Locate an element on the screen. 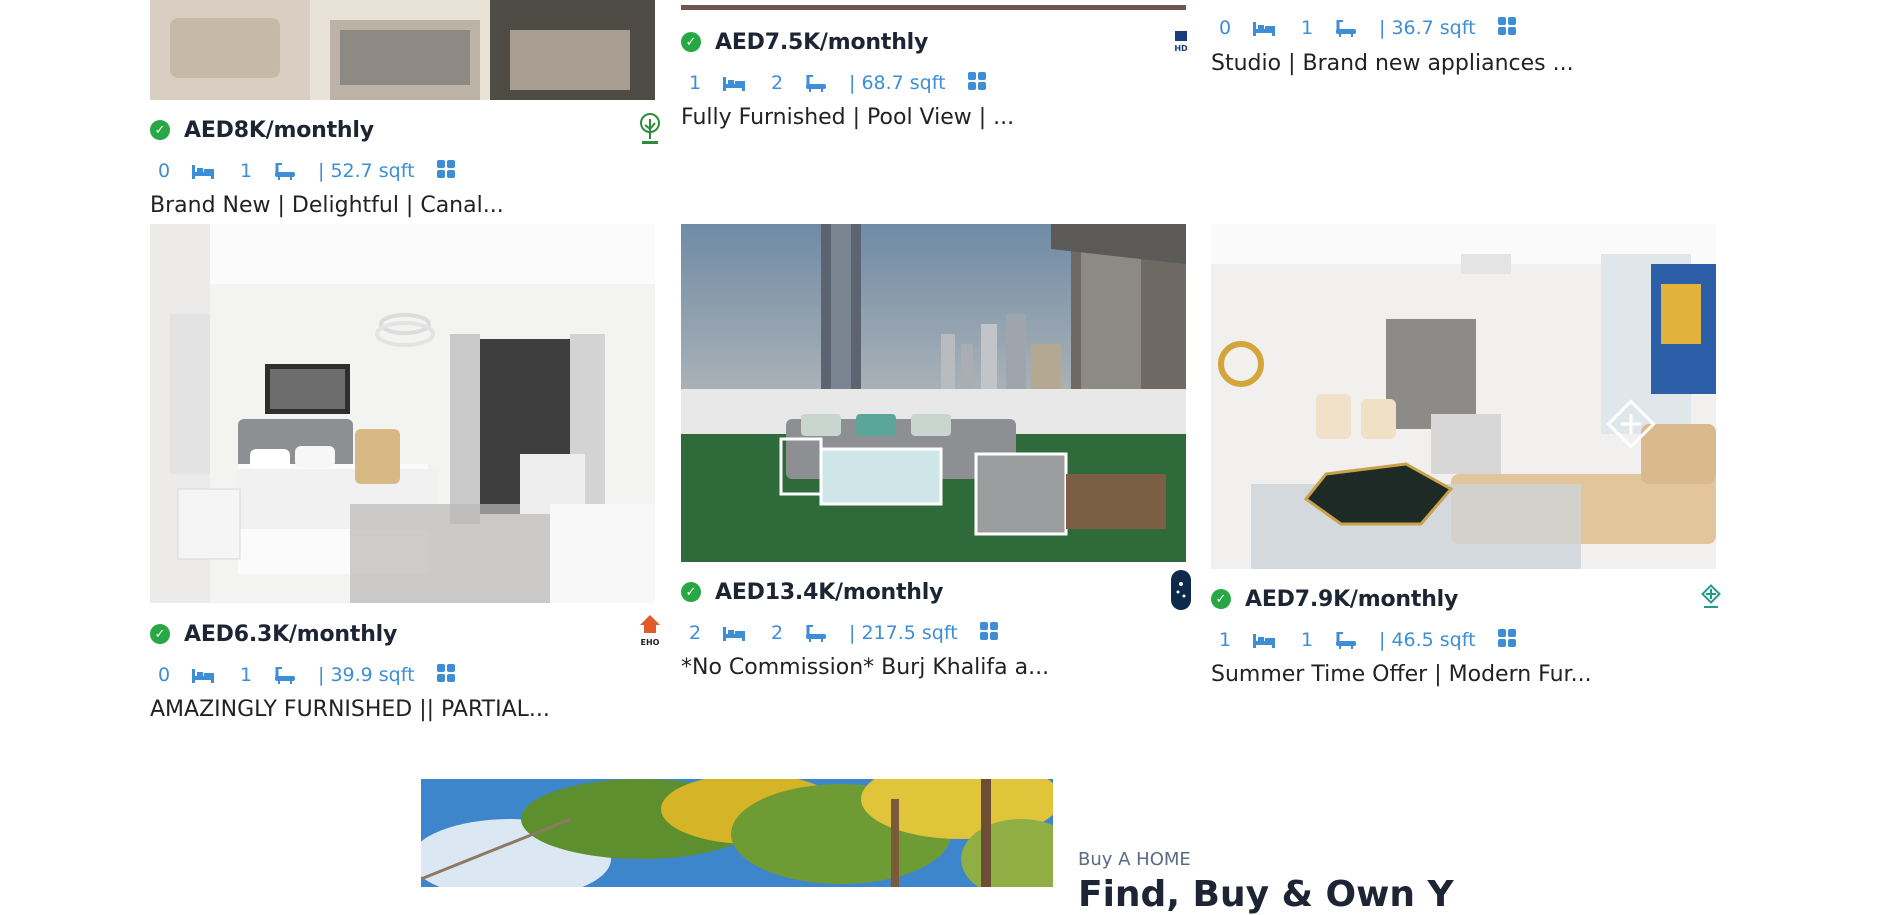  house-logo-icon: EHO is located at coordinates (650, 631).